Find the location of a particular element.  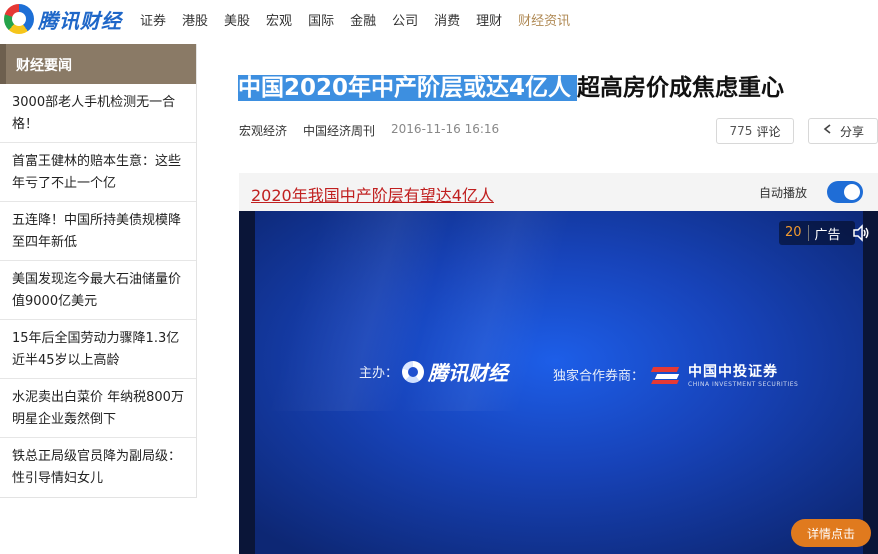

ad-countdown-badge: 20 广告 is located at coordinates (817, 233).